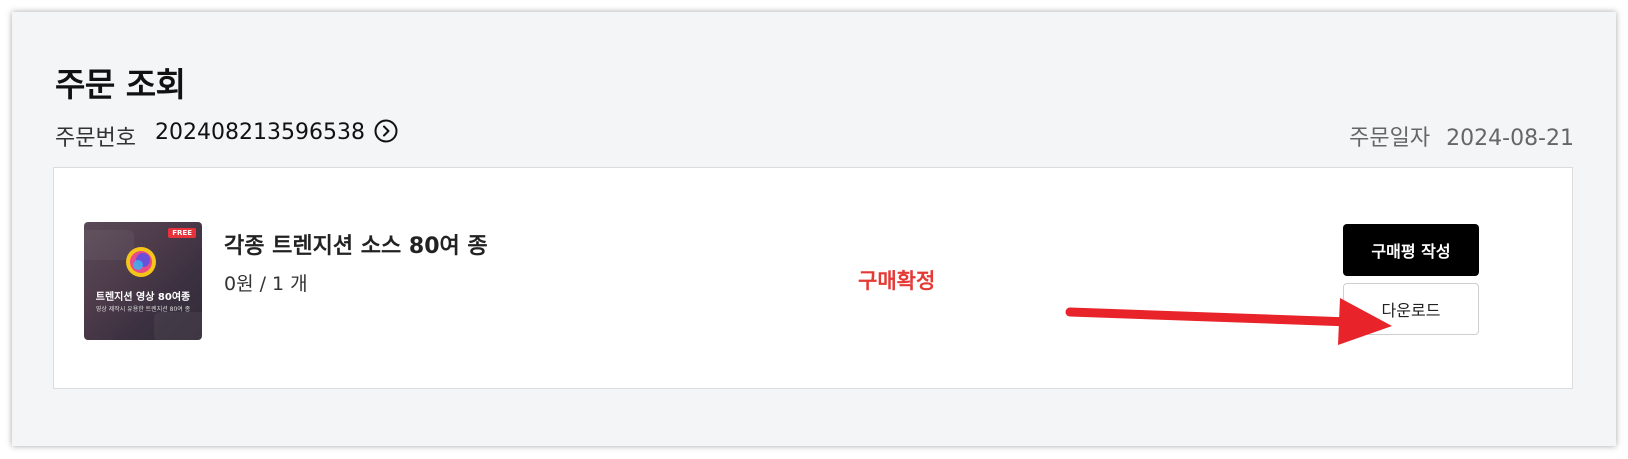  What do you see at coordinates (143, 297) in the screenshot?
I see `thumbnail-title: 트렌지션 영상 80여종` at bounding box center [143, 297].